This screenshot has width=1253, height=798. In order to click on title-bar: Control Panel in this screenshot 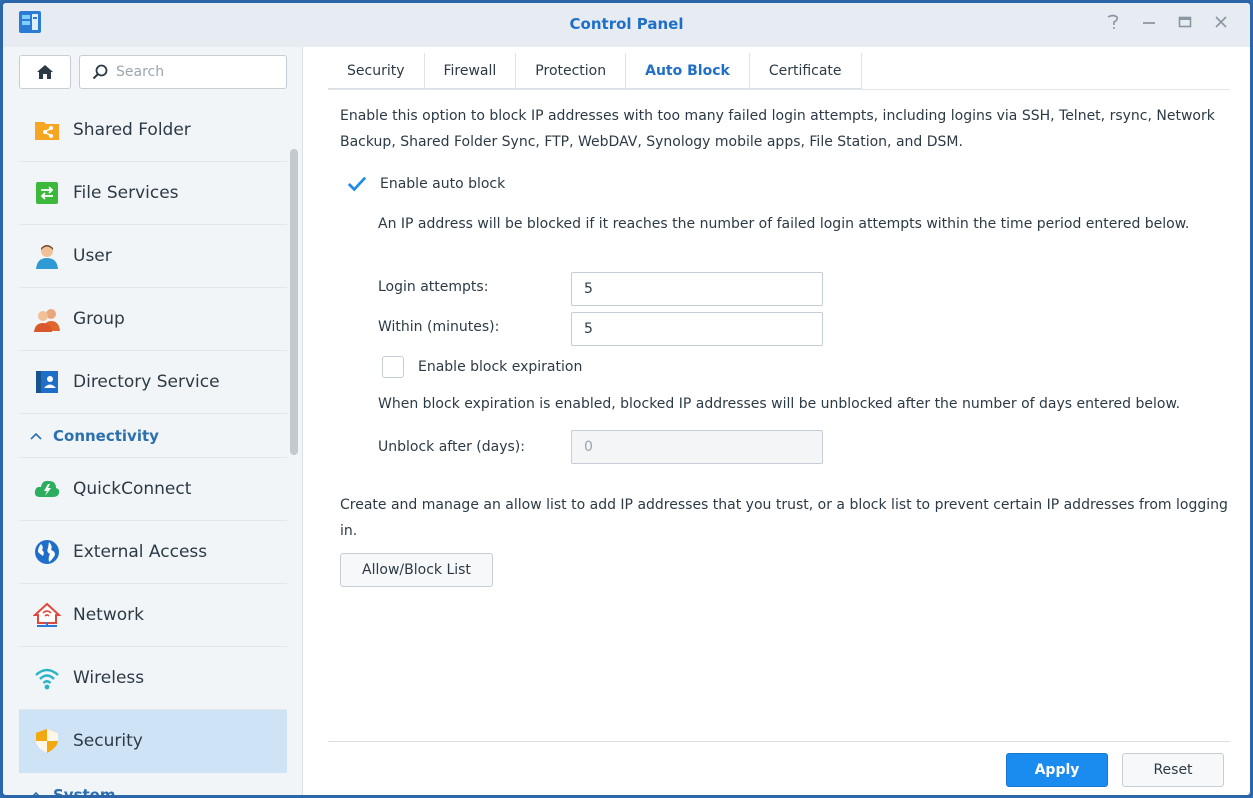, I will do `click(626, 25)`.